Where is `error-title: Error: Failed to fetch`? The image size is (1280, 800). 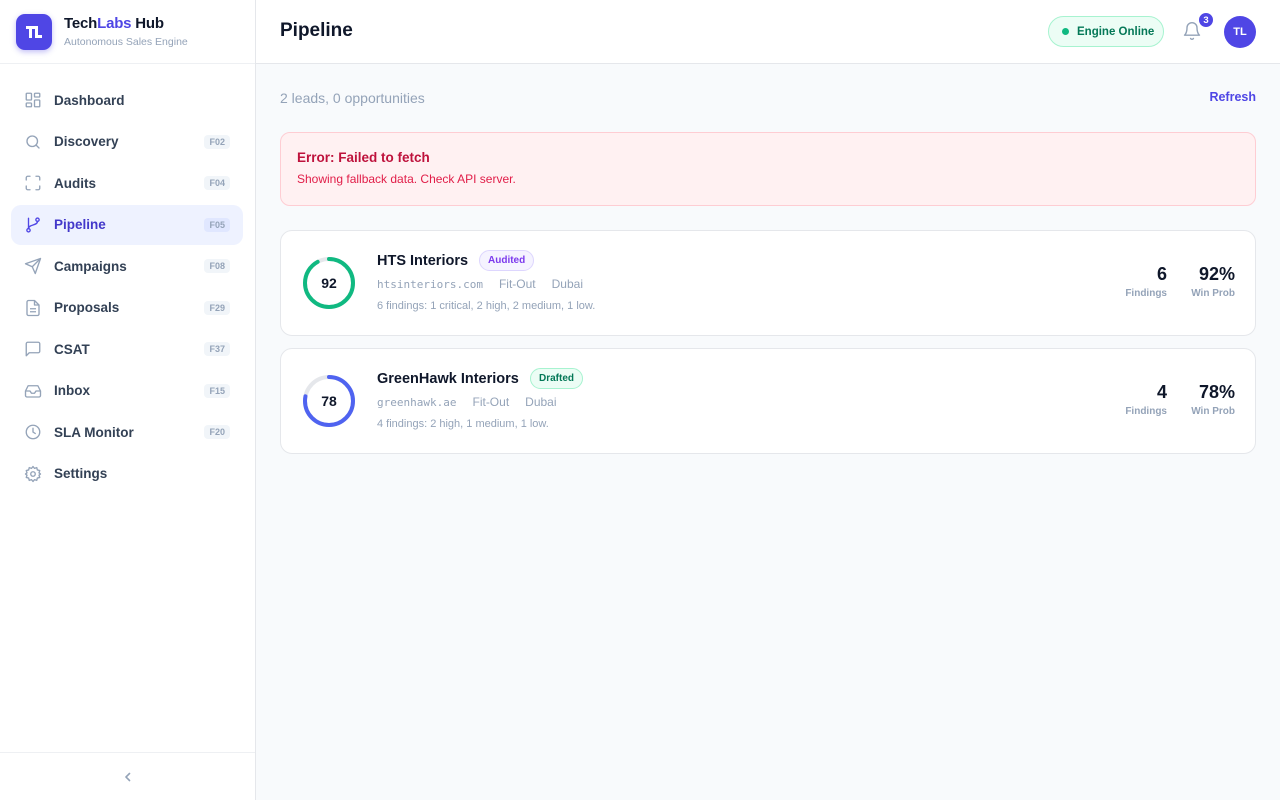
error-title: Error: Failed to fetch is located at coordinates (363, 157).